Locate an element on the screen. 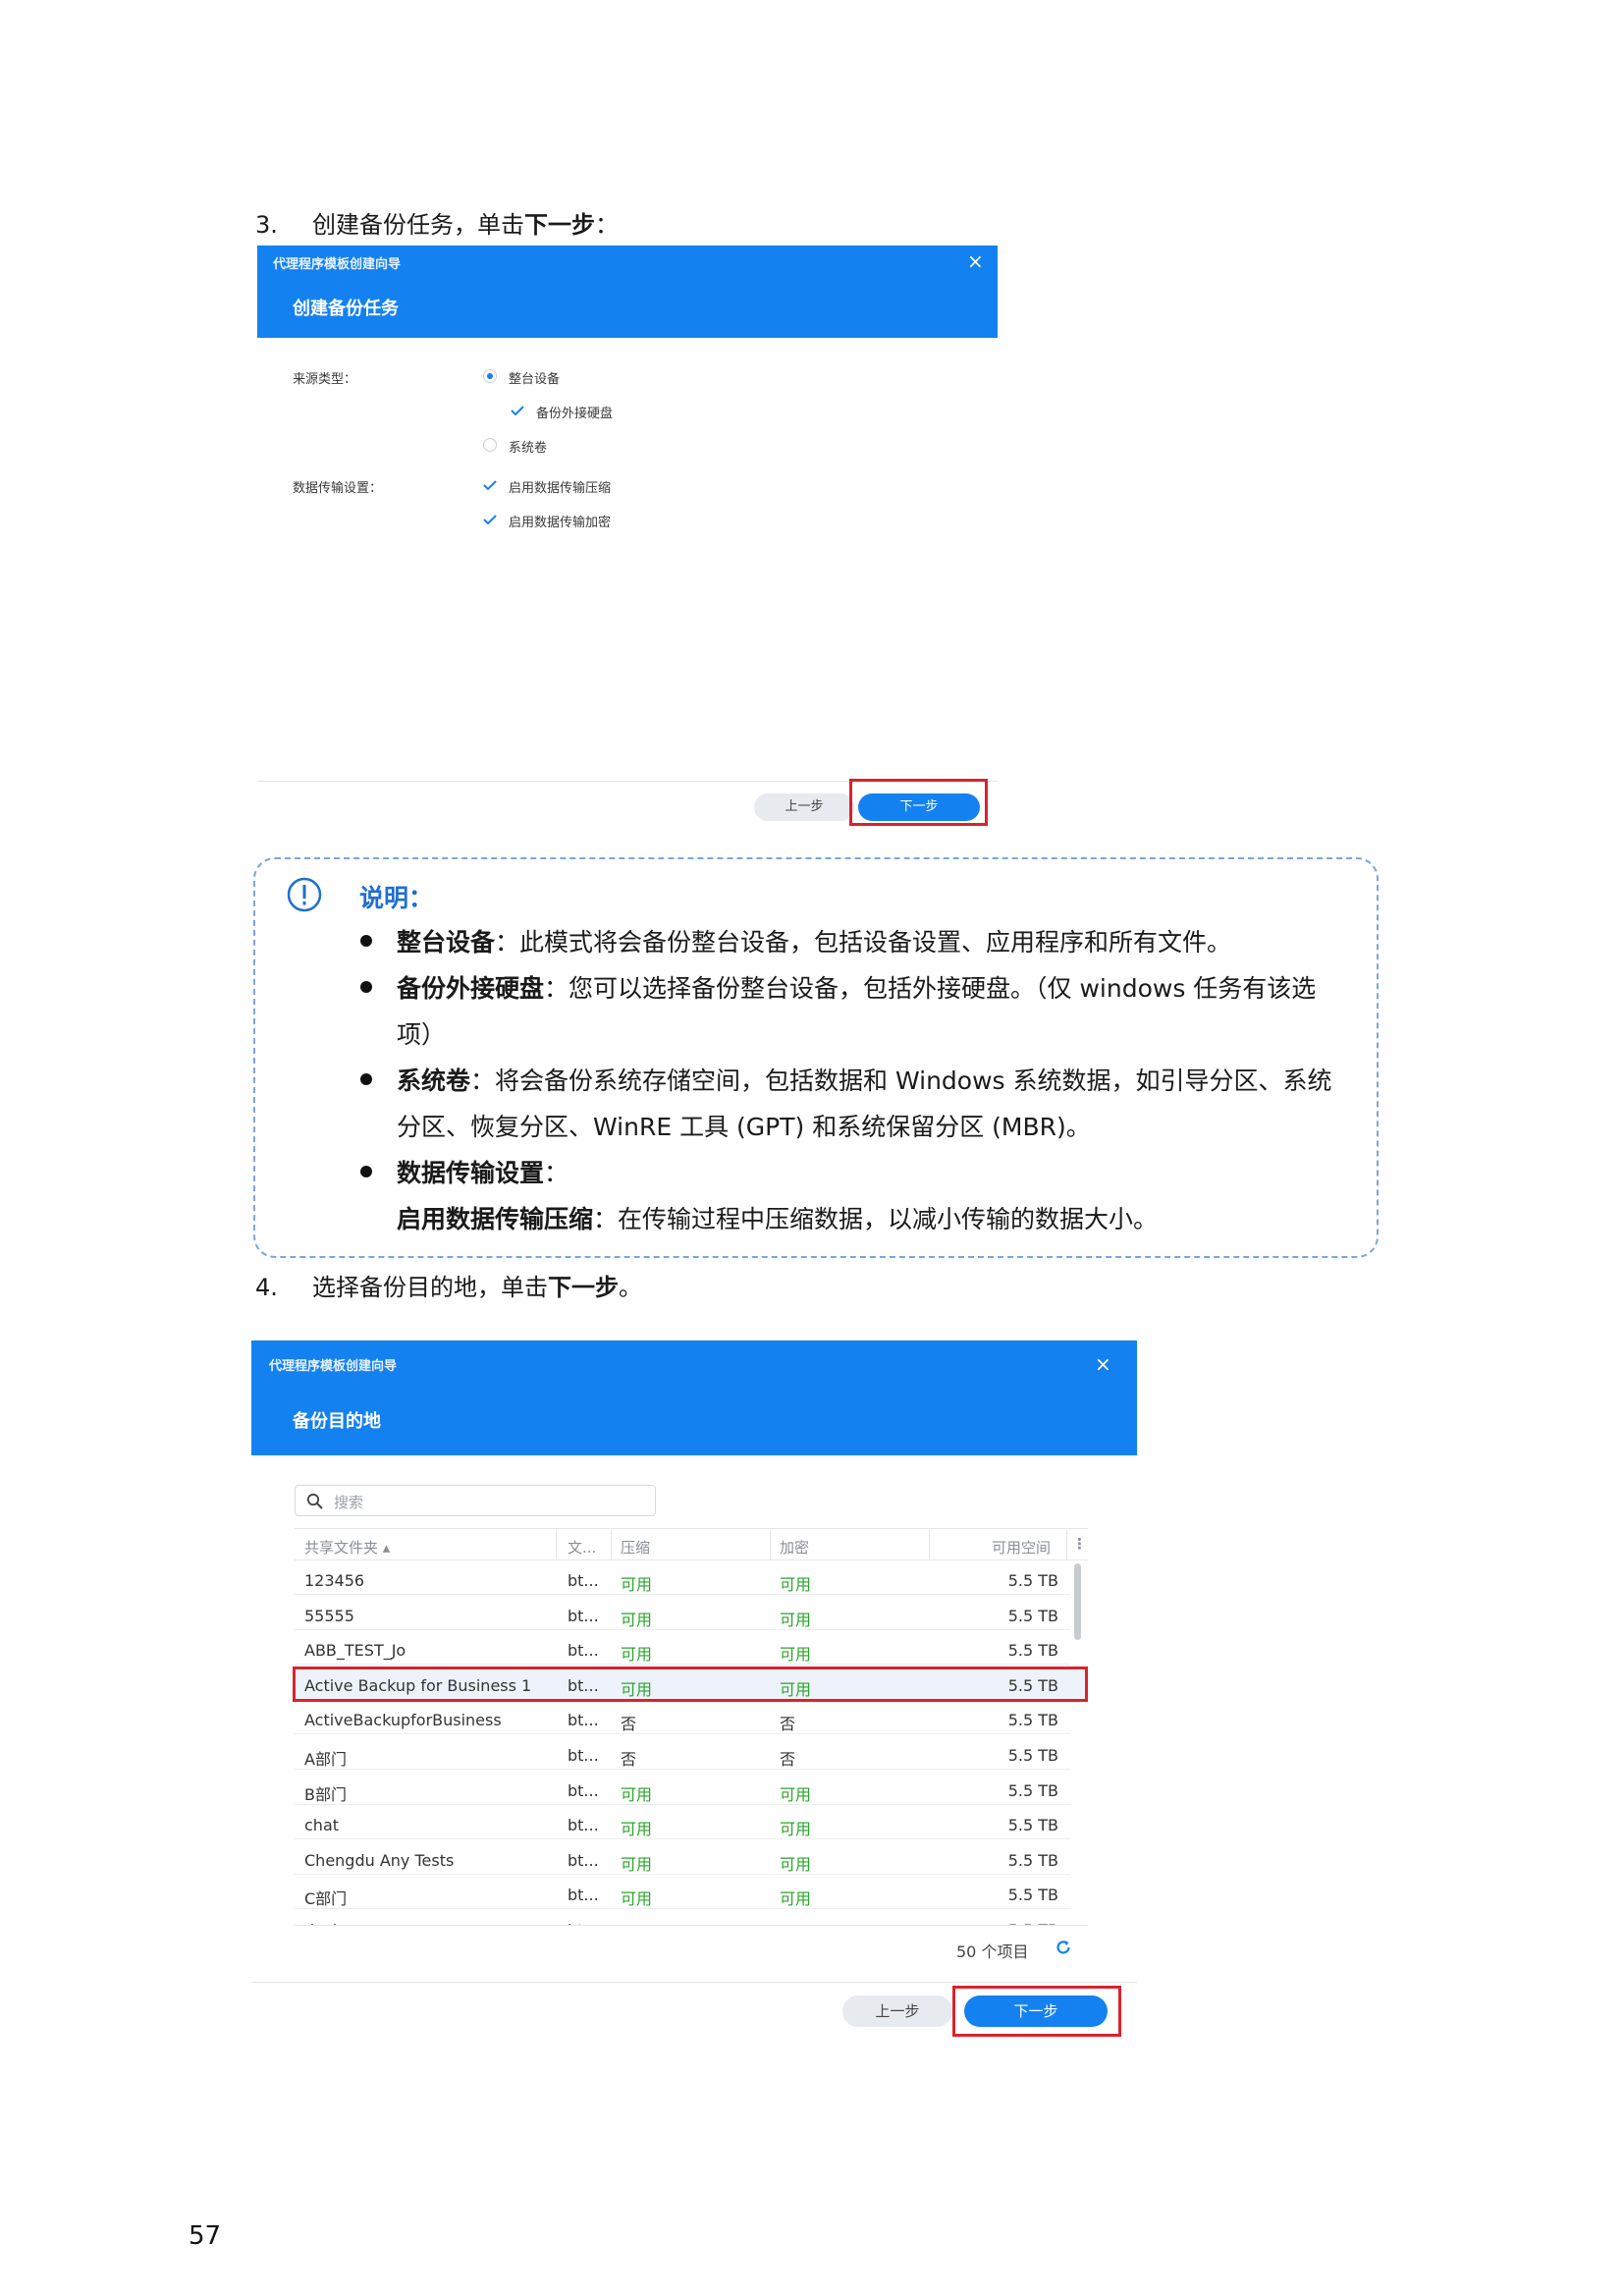 The height and width of the screenshot is (2296, 1624). option-label: 启用数据传输加密 is located at coordinates (560, 523).